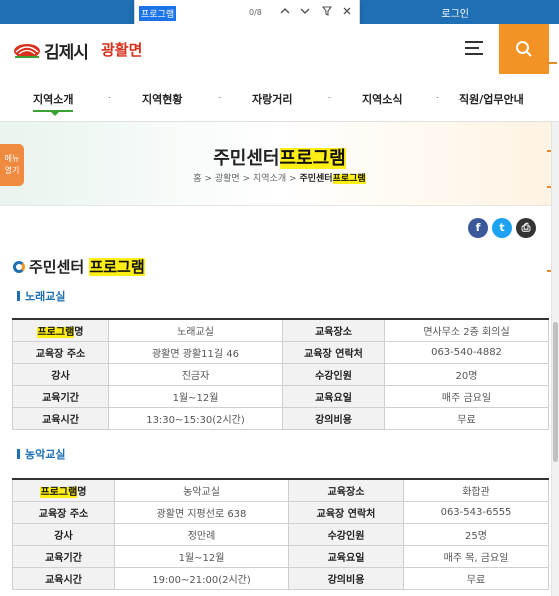 The width and height of the screenshot is (559, 596). I want to click on find-previous-icon, so click(285, 13).